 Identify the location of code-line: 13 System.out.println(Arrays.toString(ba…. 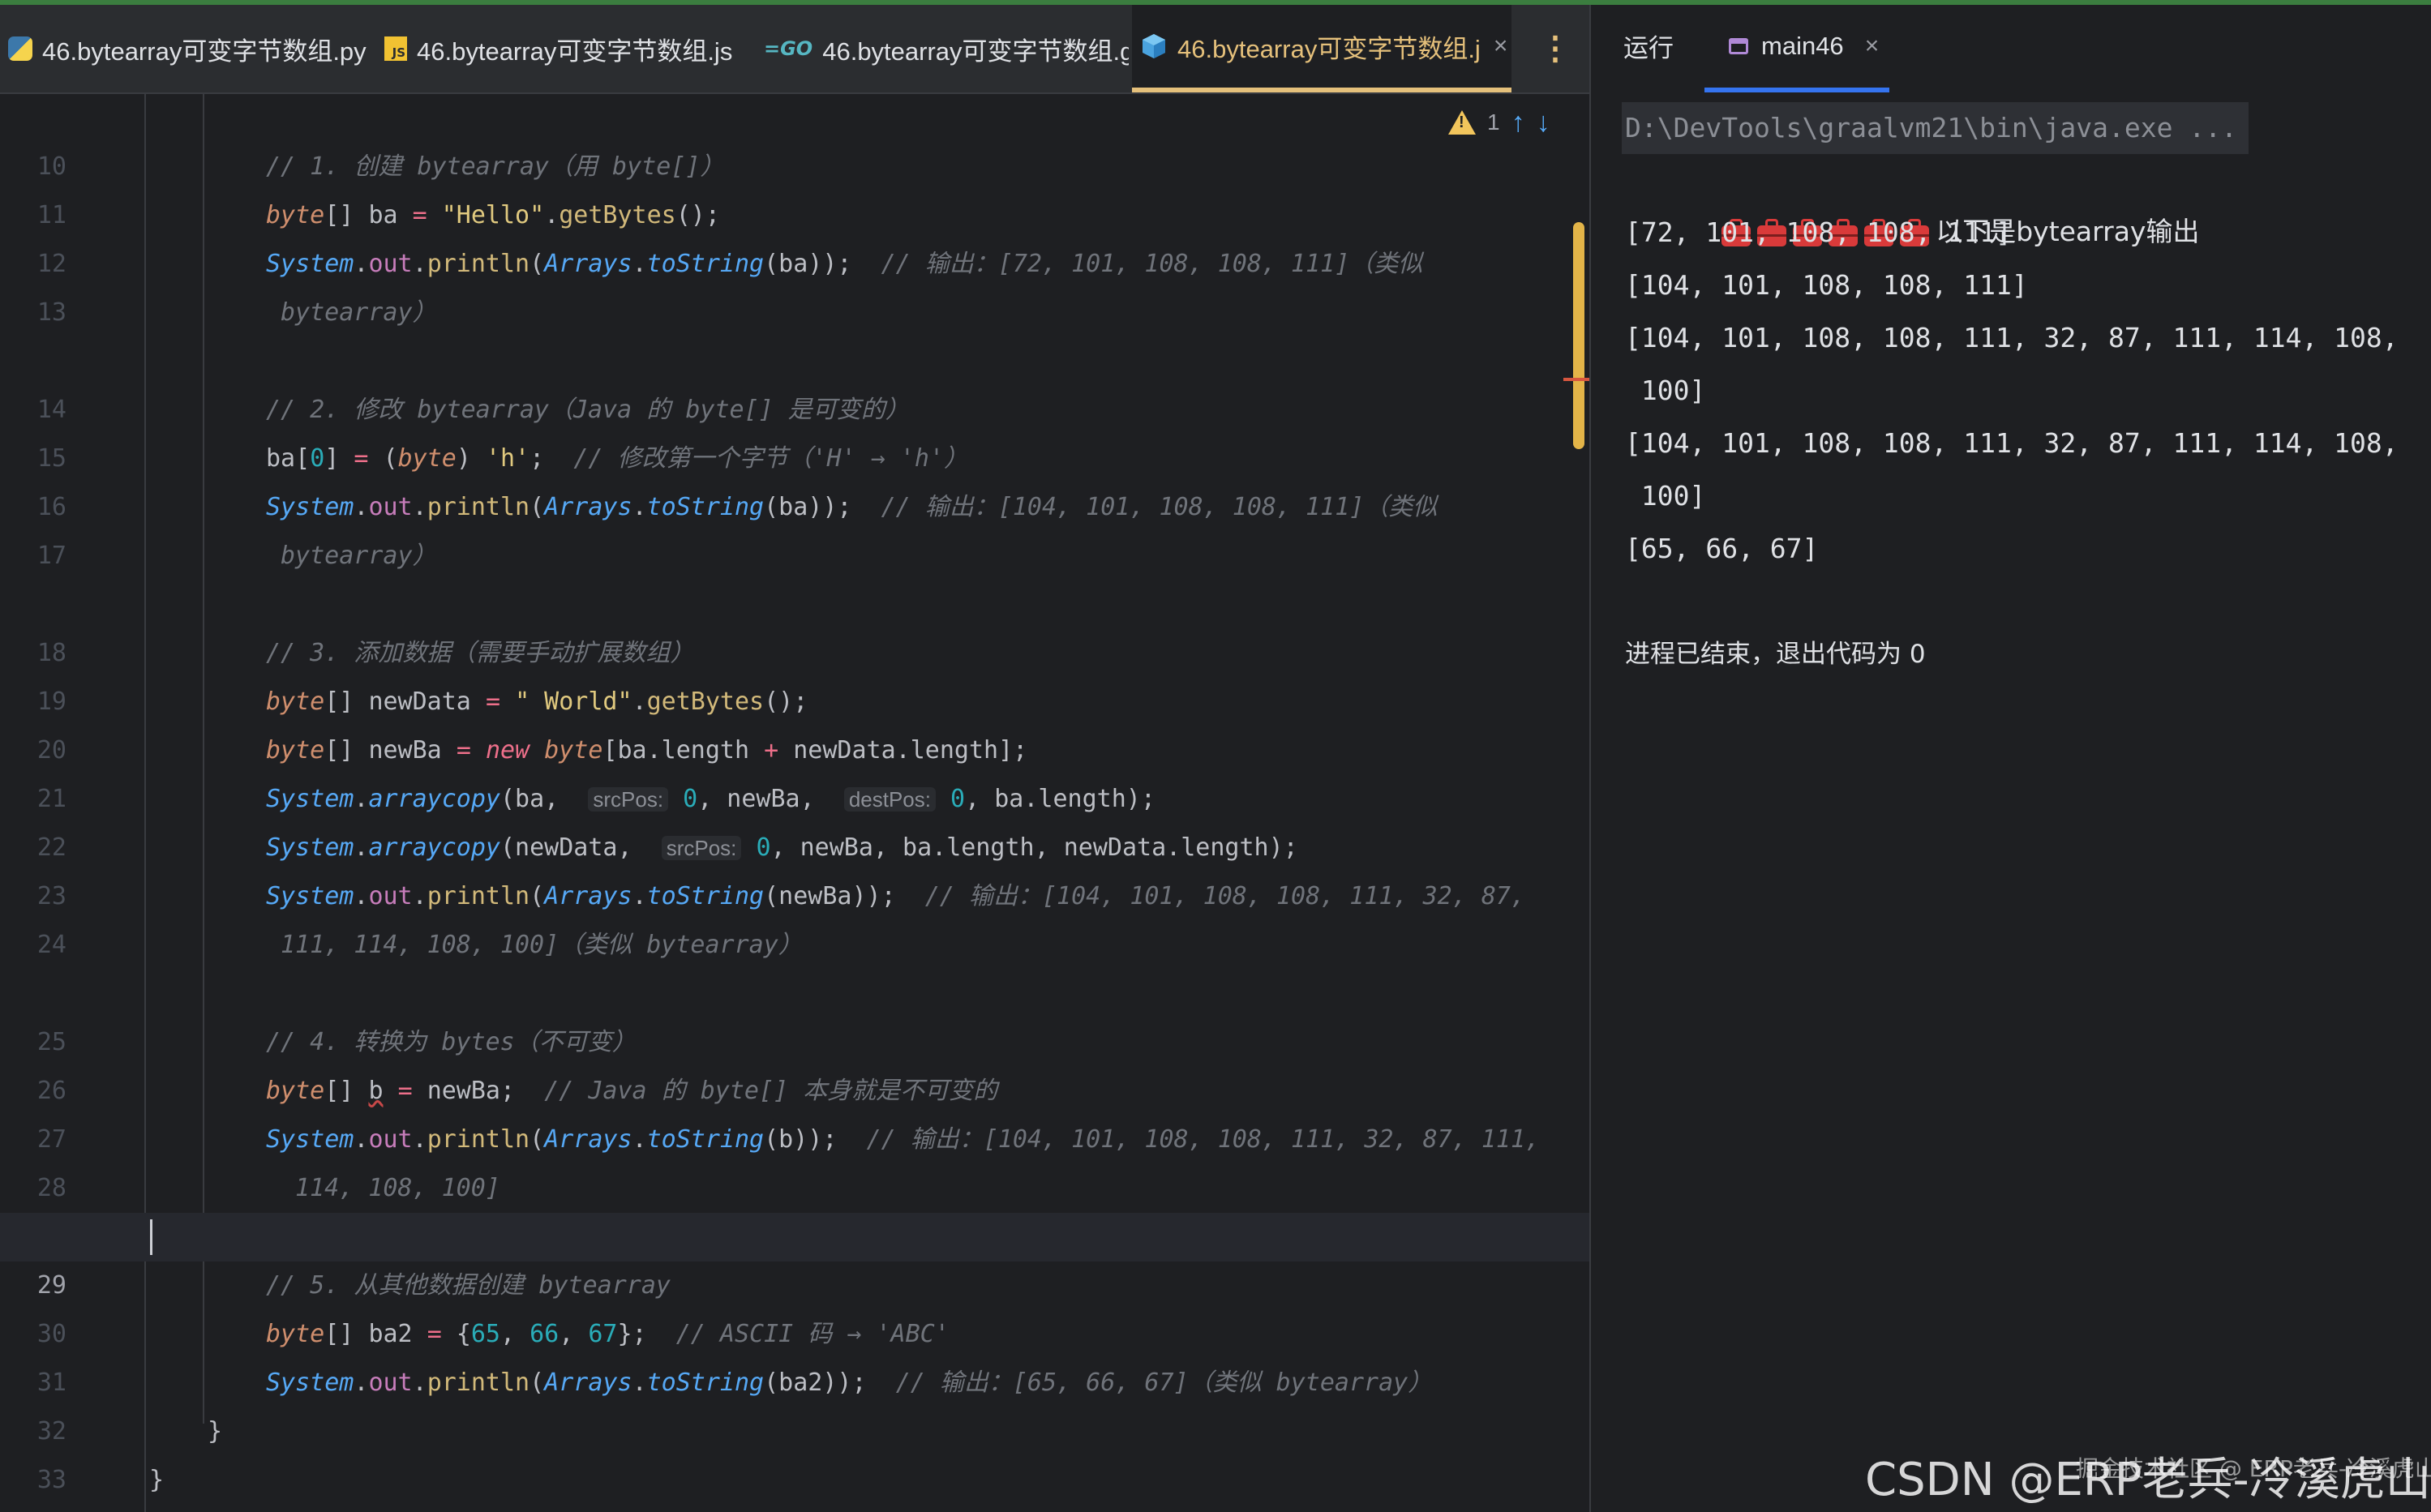
(794, 283).